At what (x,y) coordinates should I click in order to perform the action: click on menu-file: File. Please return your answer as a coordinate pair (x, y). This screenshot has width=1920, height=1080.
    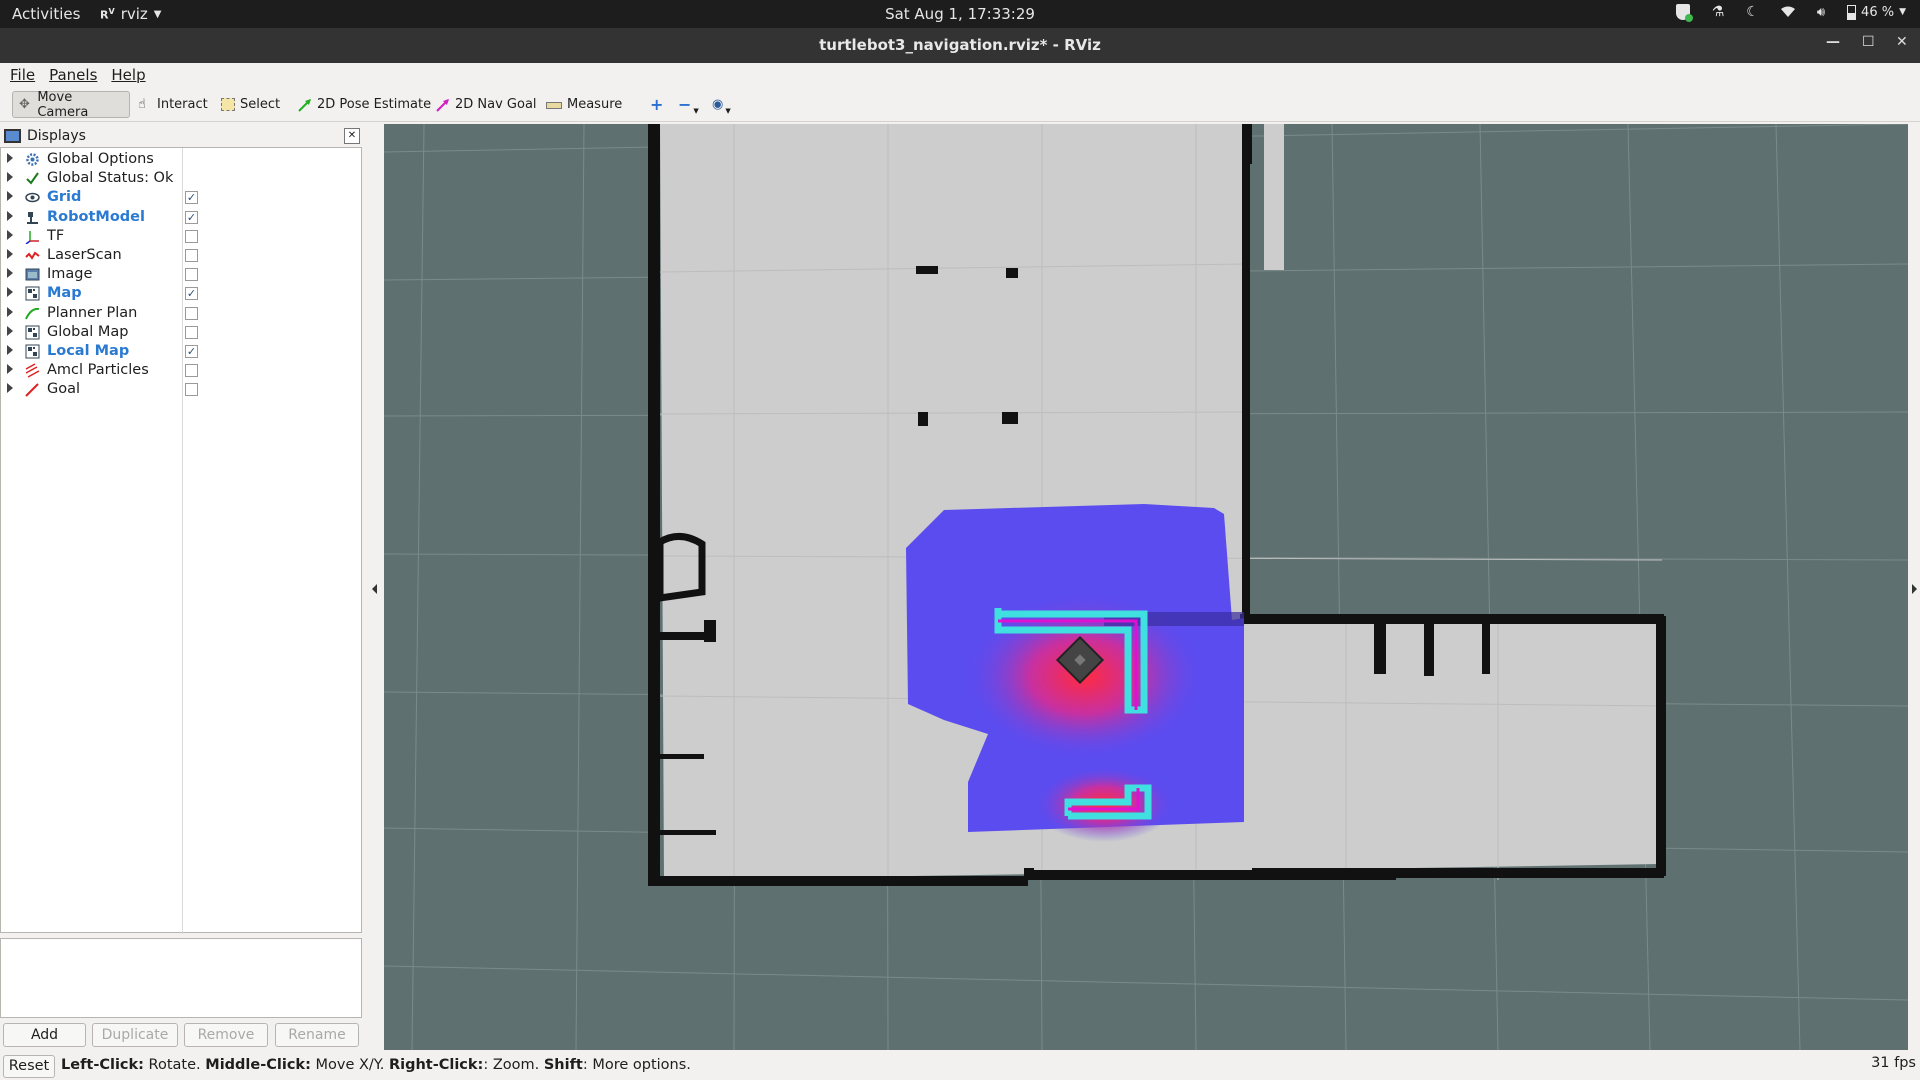
    Looking at the image, I should click on (22, 75).